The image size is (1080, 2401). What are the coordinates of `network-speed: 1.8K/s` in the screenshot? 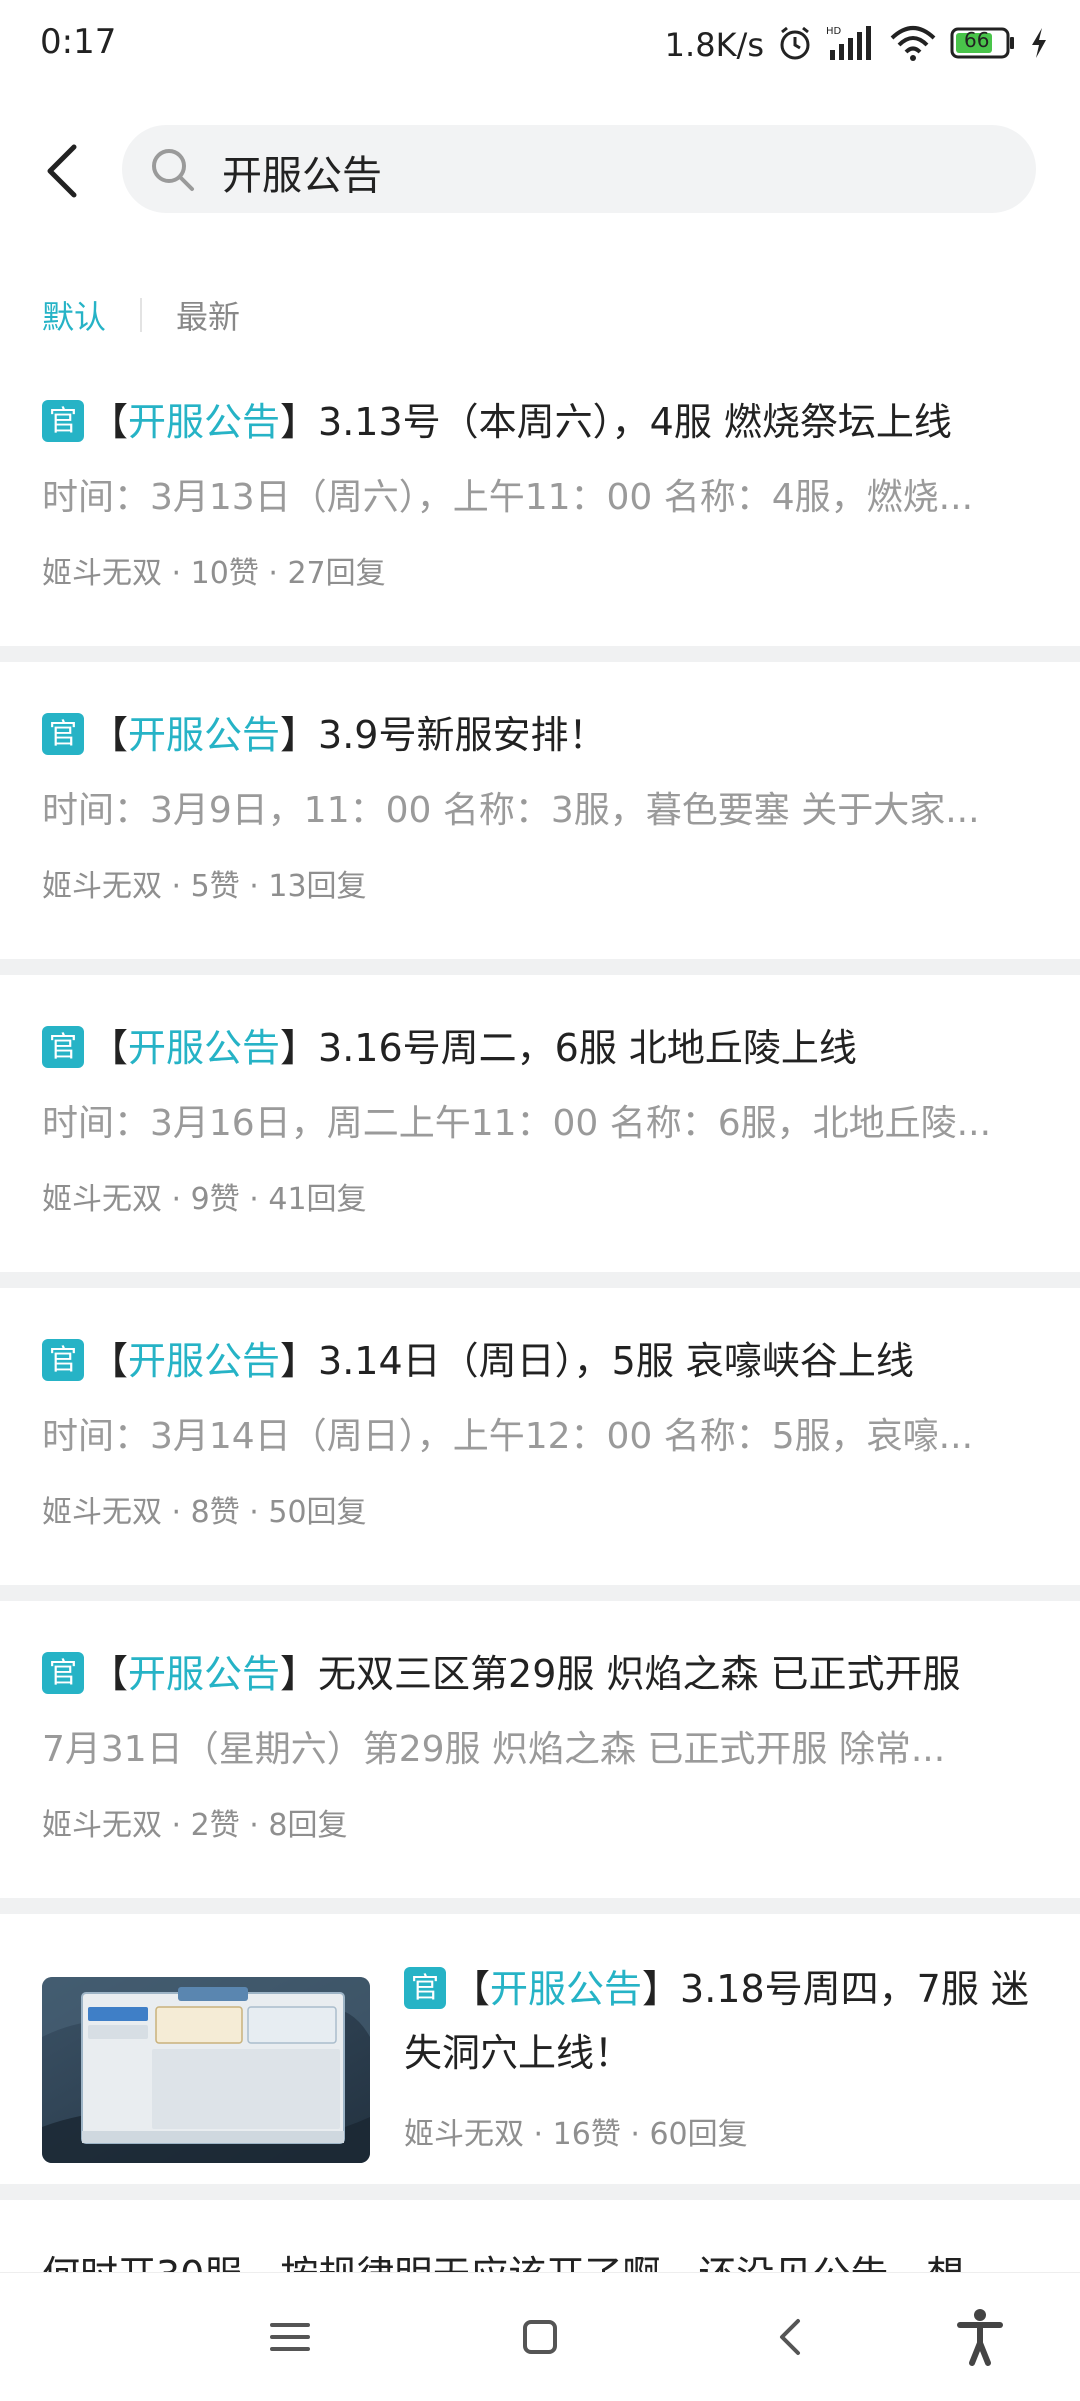 It's located at (714, 45).